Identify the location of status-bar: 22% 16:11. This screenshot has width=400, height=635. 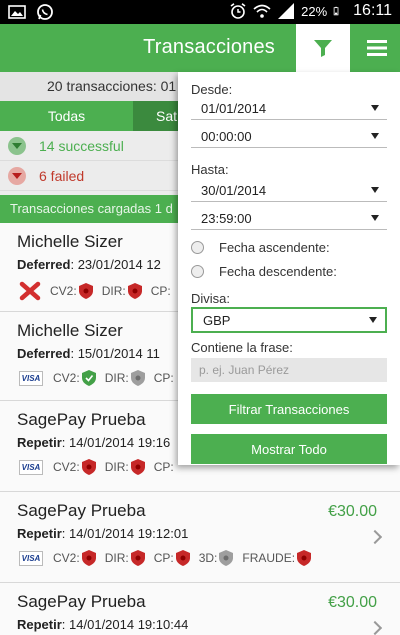
(200, 12).